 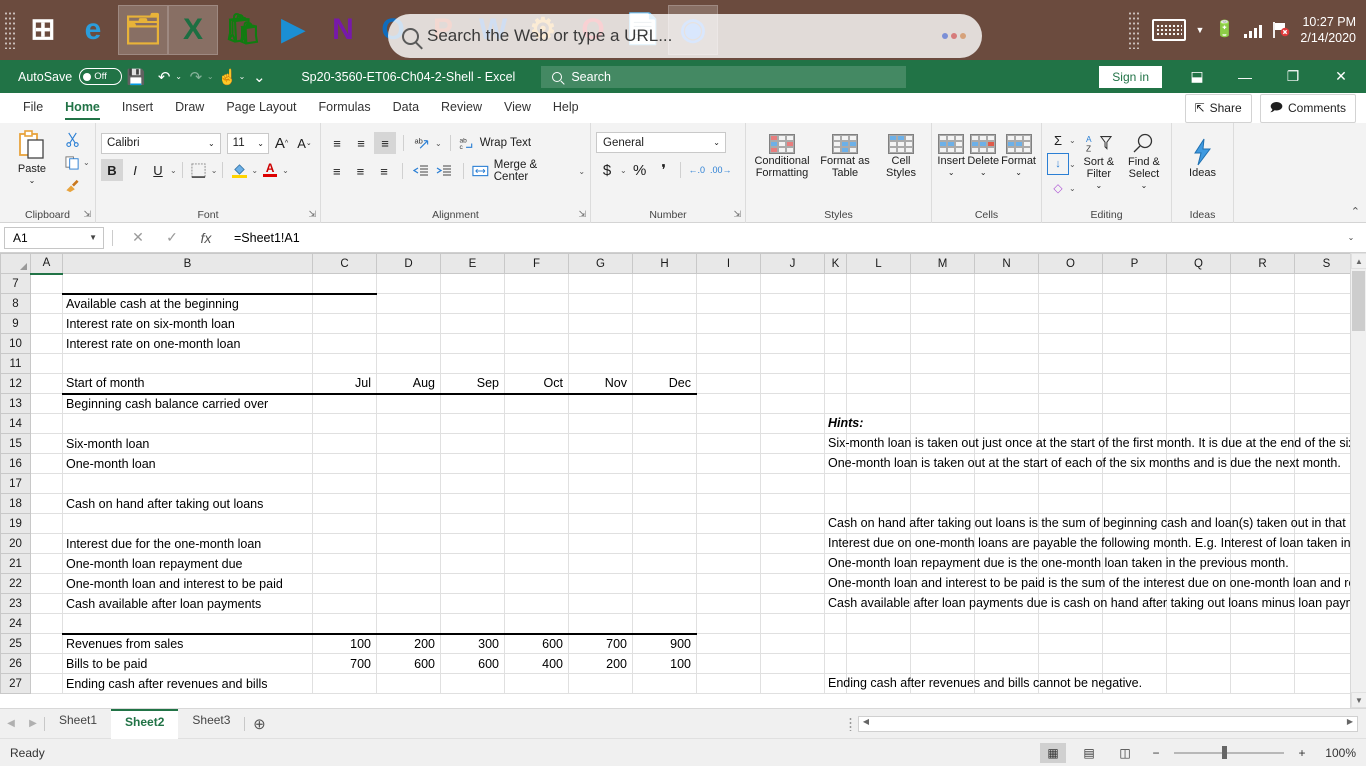 What do you see at coordinates (661, 142) in the screenshot?
I see `number-format-select: General ⌄` at bounding box center [661, 142].